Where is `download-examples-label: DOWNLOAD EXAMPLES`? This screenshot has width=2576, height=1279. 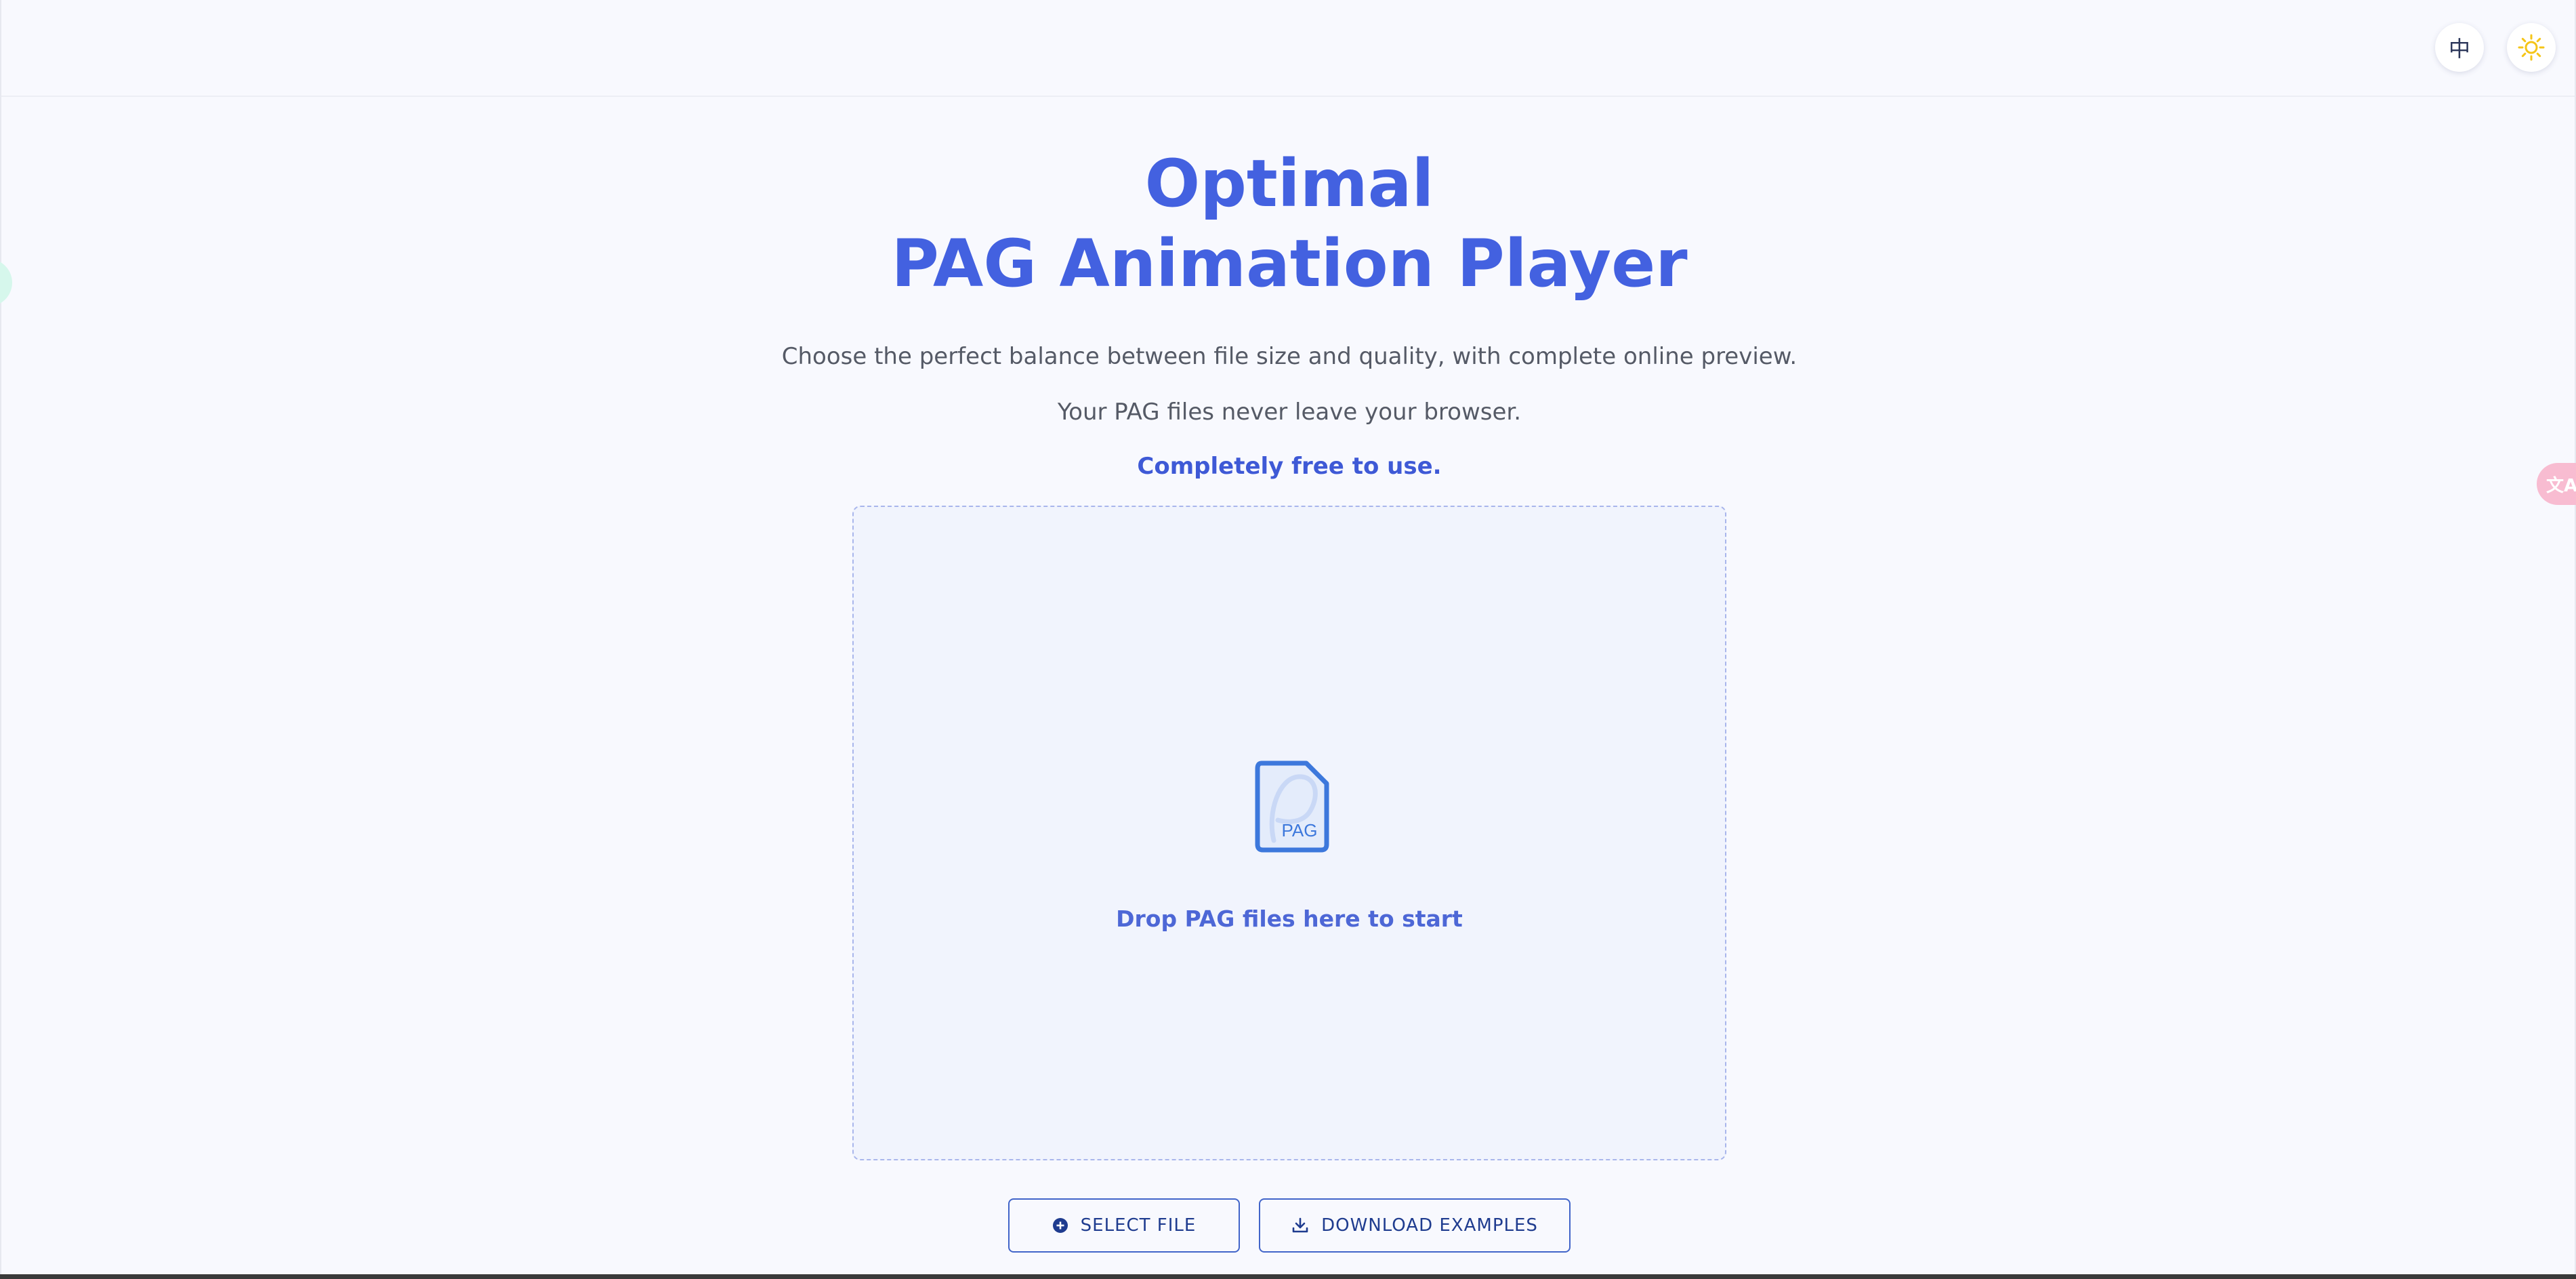
download-examples-label: DOWNLOAD EXAMPLES is located at coordinates (1429, 1225).